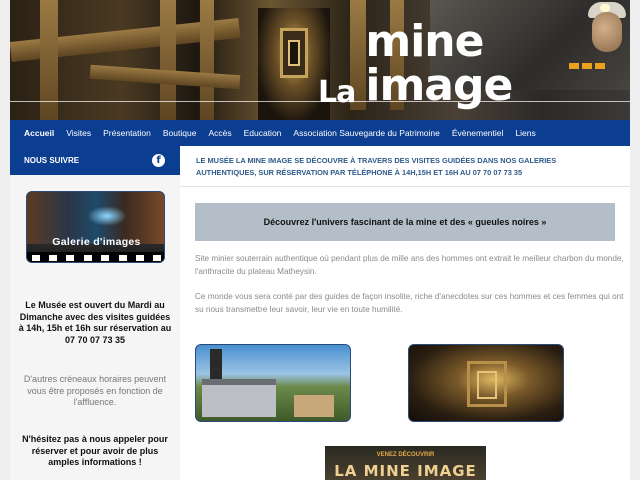 This screenshot has height=480, width=640. What do you see at coordinates (158, 160) in the screenshot?
I see `facebook-icon: f` at bounding box center [158, 160].